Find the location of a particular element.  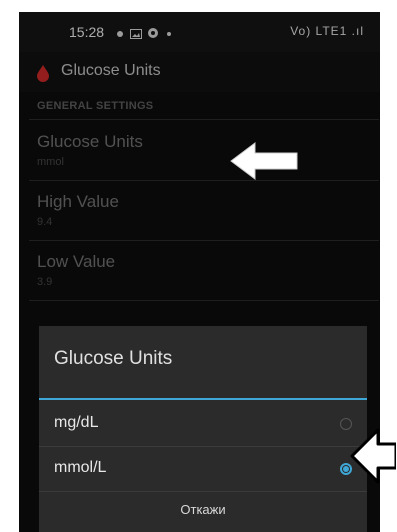

dialog-title-rule is located at coordinates (203, 399).